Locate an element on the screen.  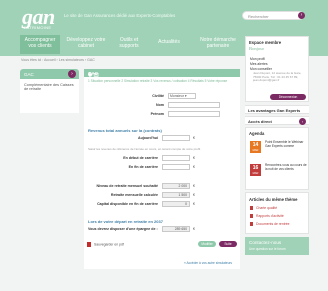
debut-carriere-label: En début de carrière is located at coordinates (140, 158).